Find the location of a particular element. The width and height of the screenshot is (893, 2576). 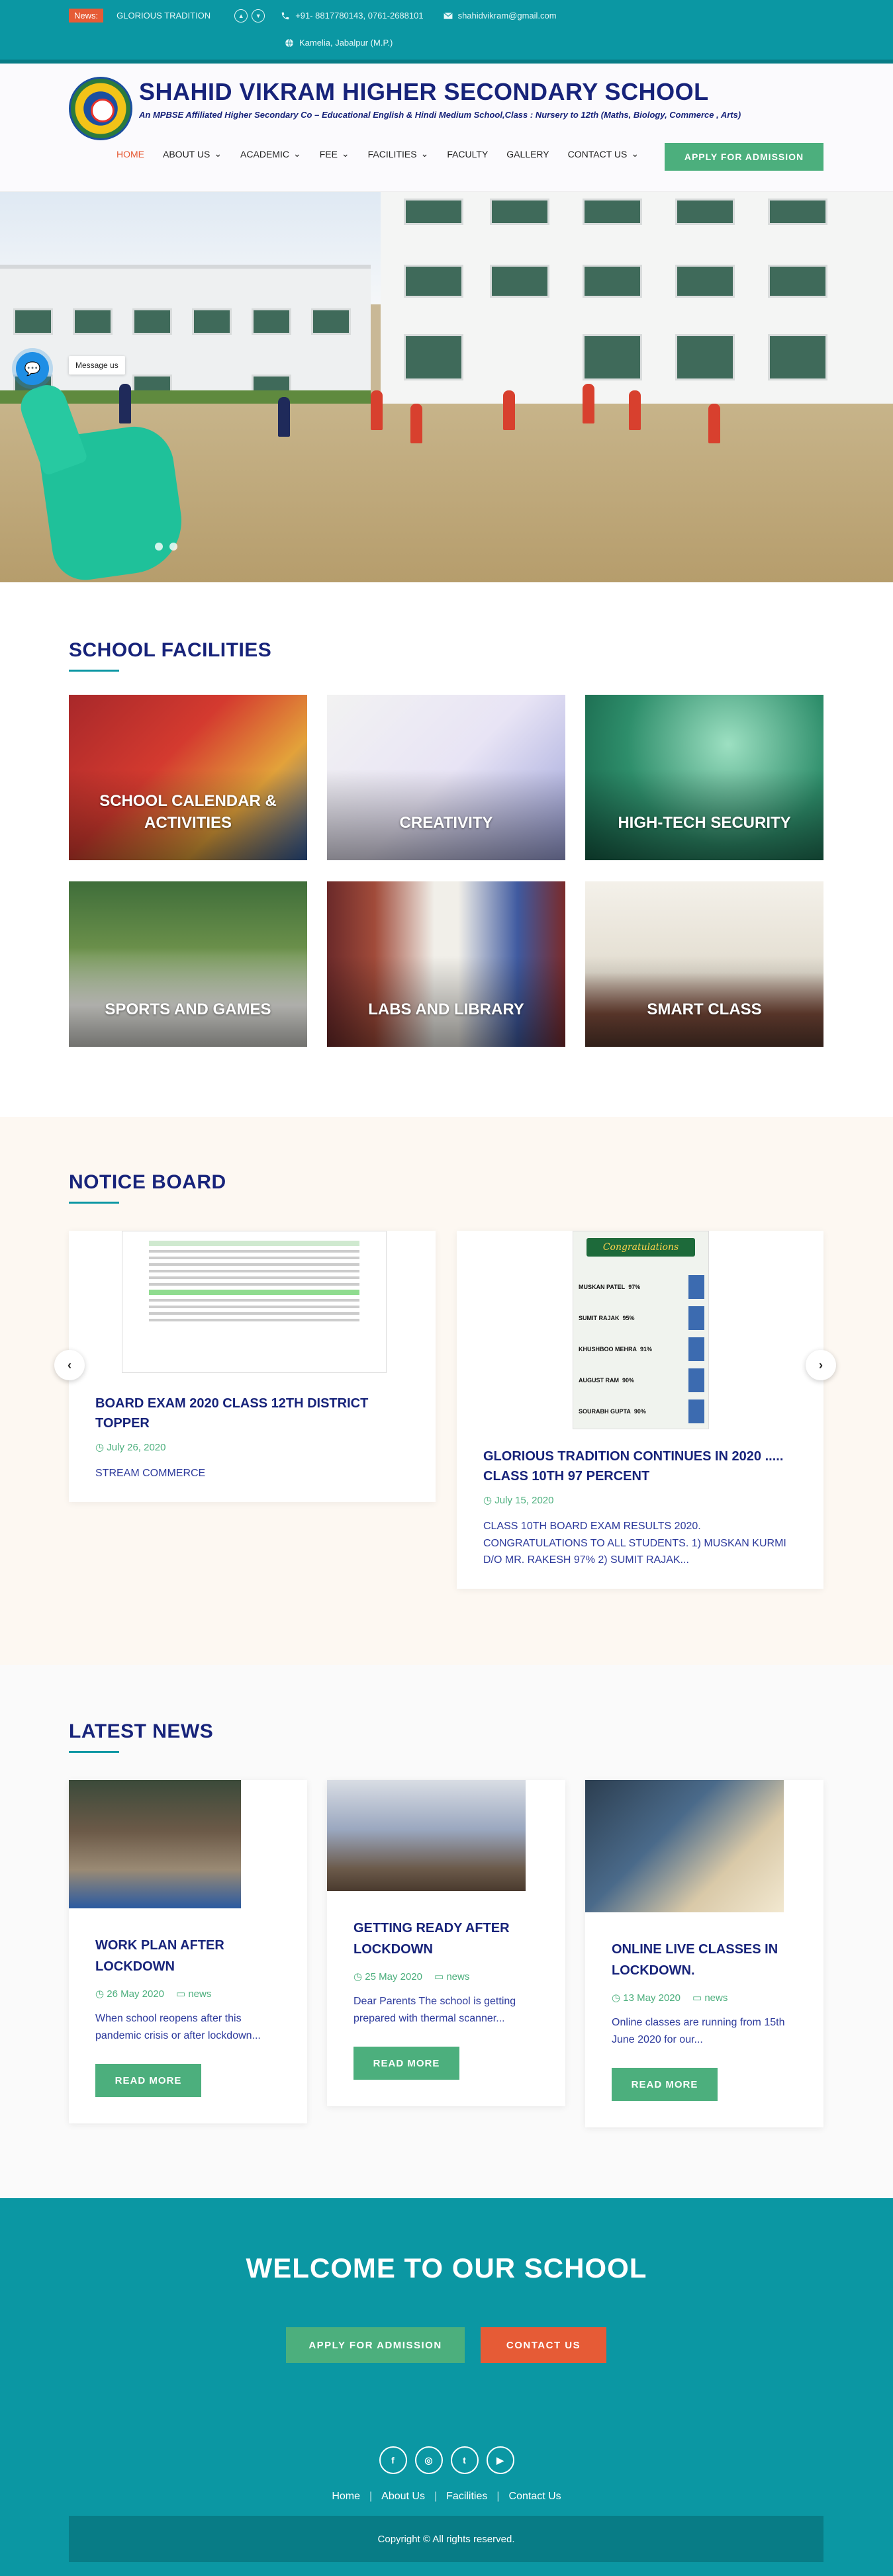

news-title: ONLINE LIVE CLASSES IN LOCKDOWN. is located at coordinates (704, 1960).